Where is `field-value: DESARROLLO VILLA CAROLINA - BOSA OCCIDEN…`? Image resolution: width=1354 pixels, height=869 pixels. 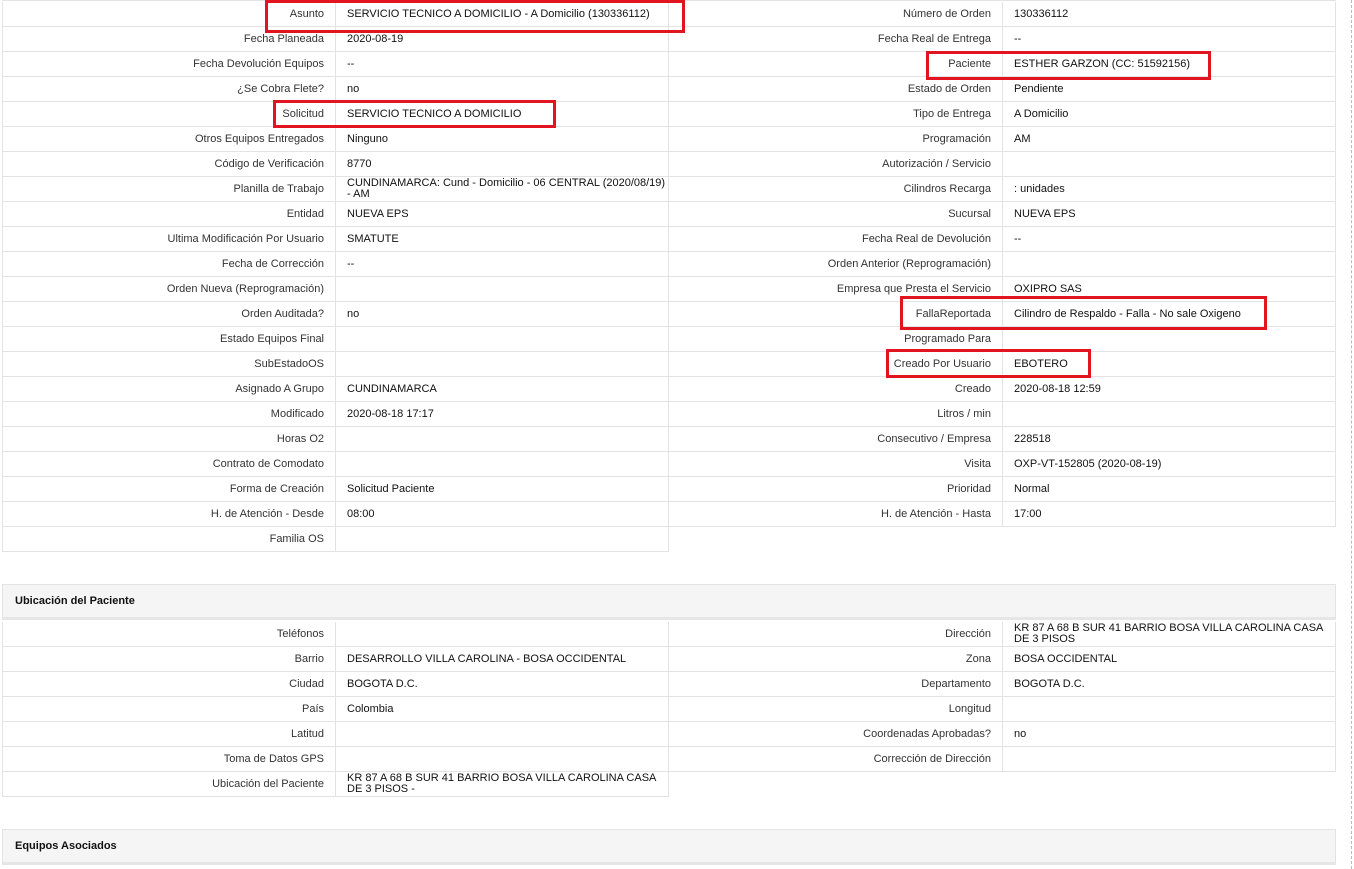
field-value: DESARROLLO VILLA CAROLINA - BOSA OCCIDEN… is located at coordinates (502, 659).